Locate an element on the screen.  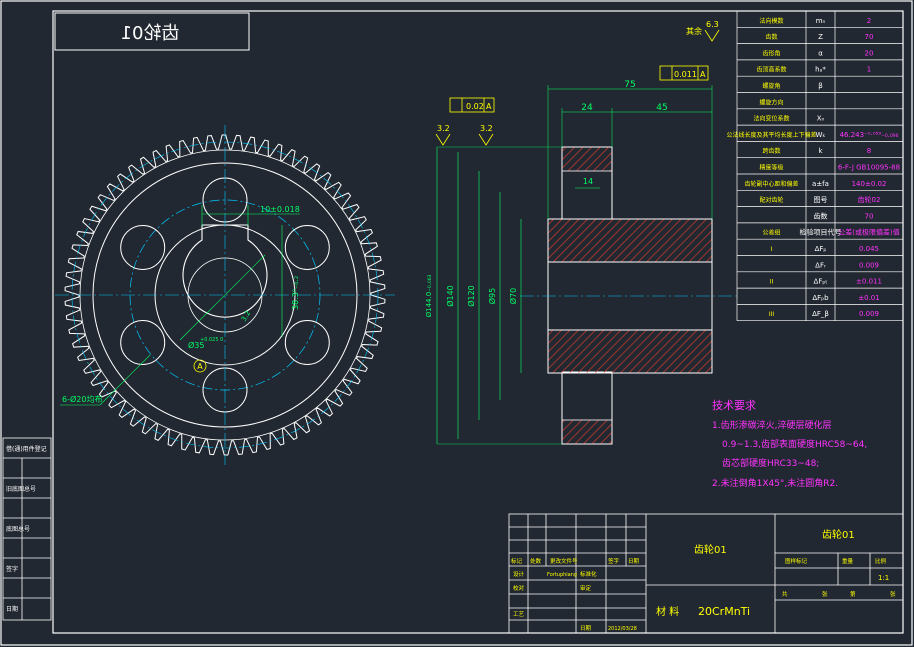
param-symbol: ΔFₚ is located at coordinates (821, 249).